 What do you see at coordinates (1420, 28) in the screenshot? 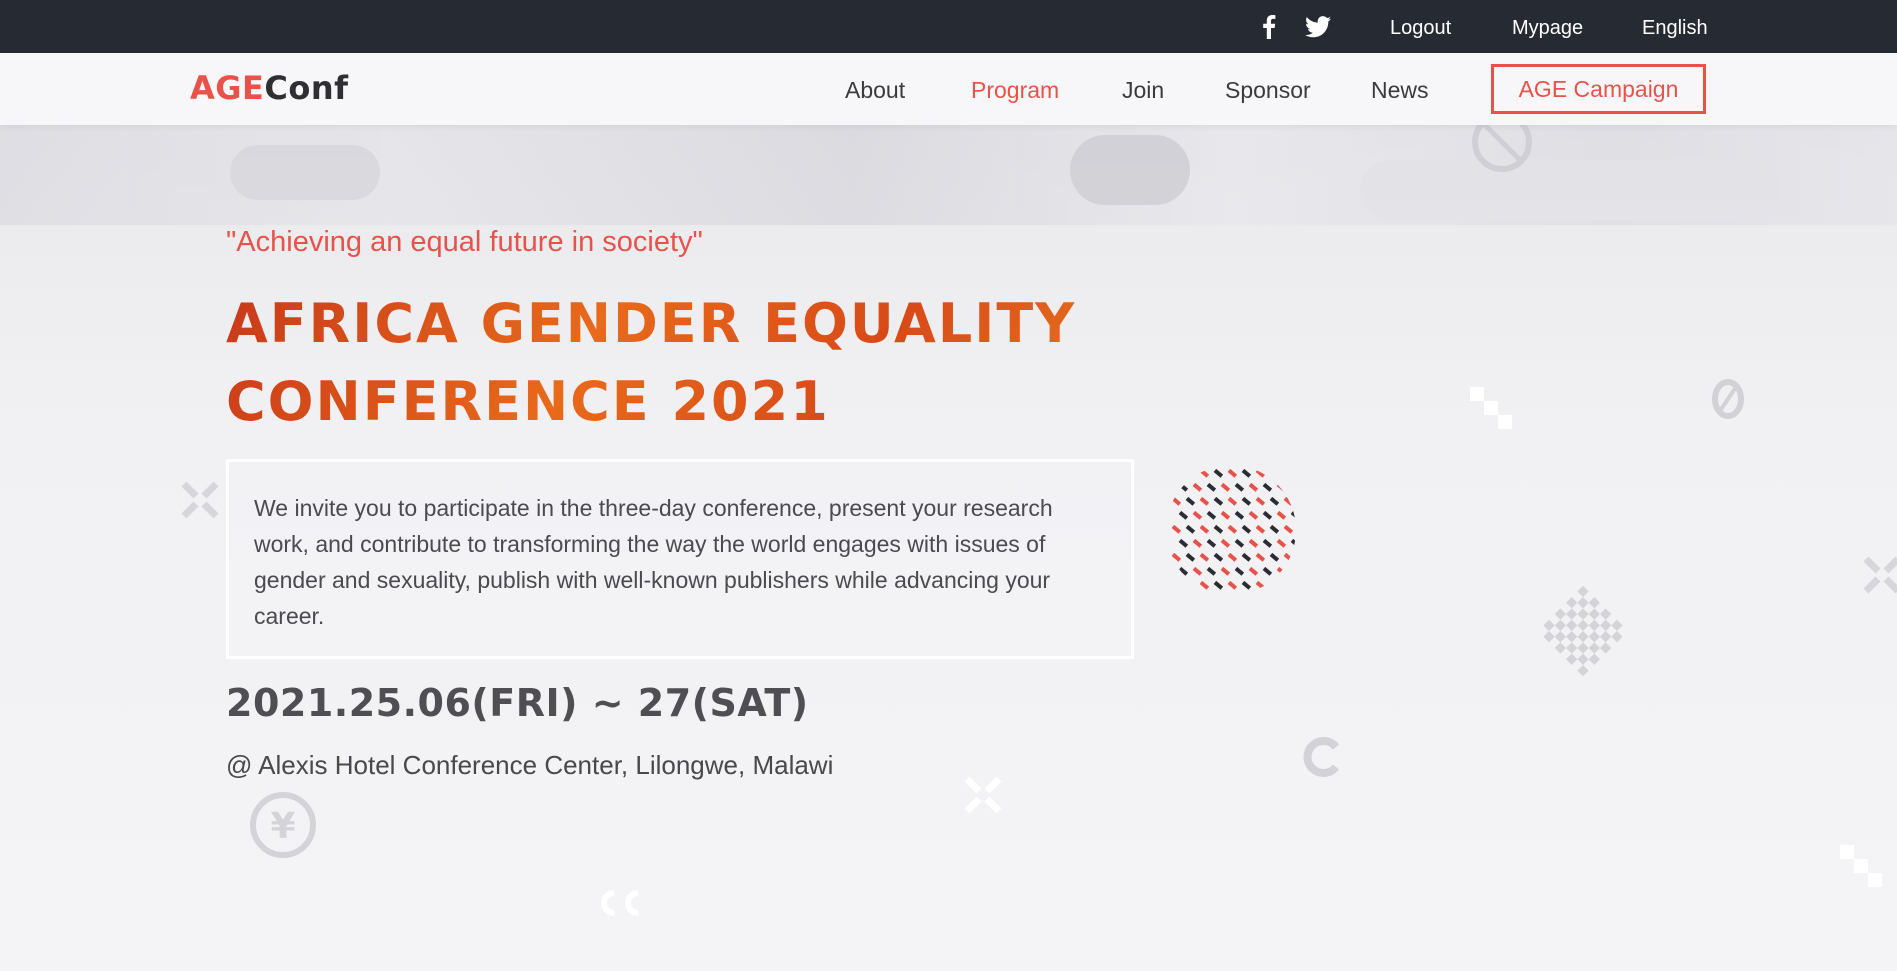
I see `logout-link: Logout` at bounding box center [1420, 28].